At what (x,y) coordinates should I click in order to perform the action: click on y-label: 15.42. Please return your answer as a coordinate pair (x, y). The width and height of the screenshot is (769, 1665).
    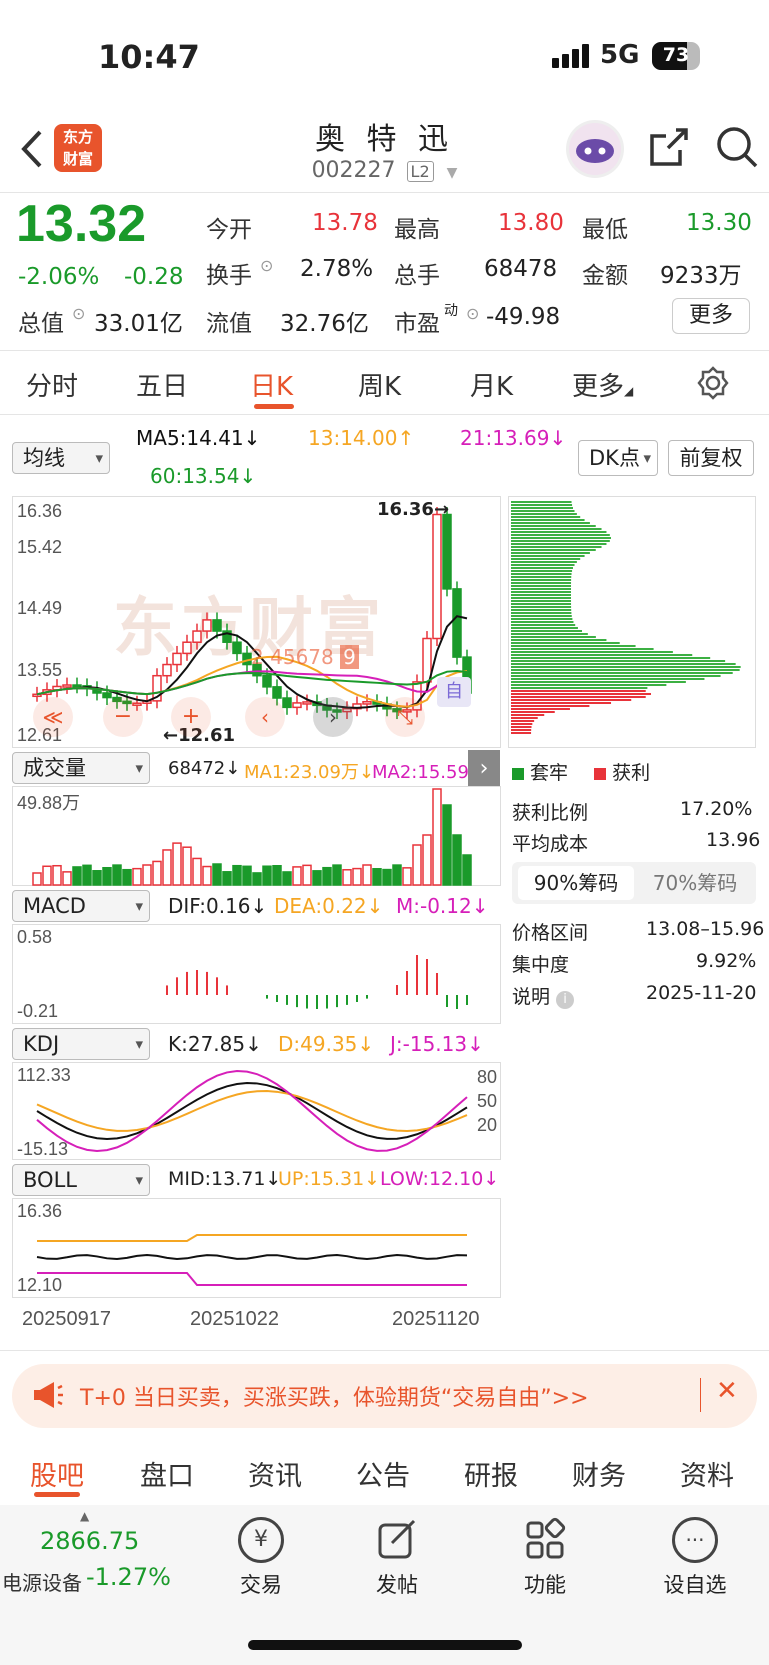
    Looking at the image, I should click on (40, 547).